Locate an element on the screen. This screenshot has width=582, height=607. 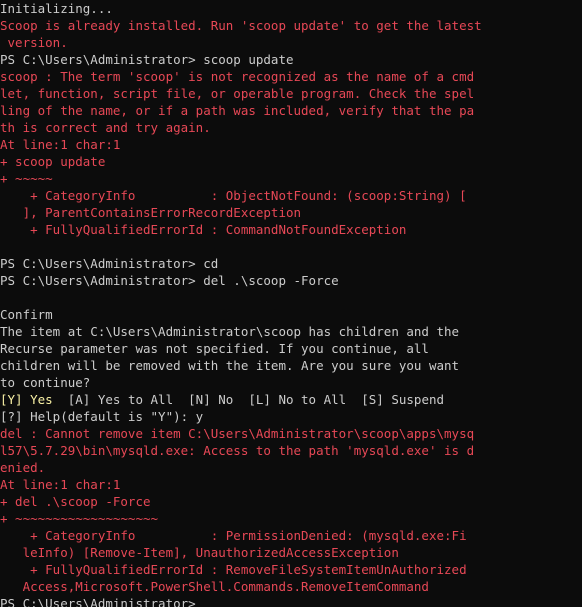
terminal-line: PS C:\Users\Administrator> cd is located at coordinates (109, 263).